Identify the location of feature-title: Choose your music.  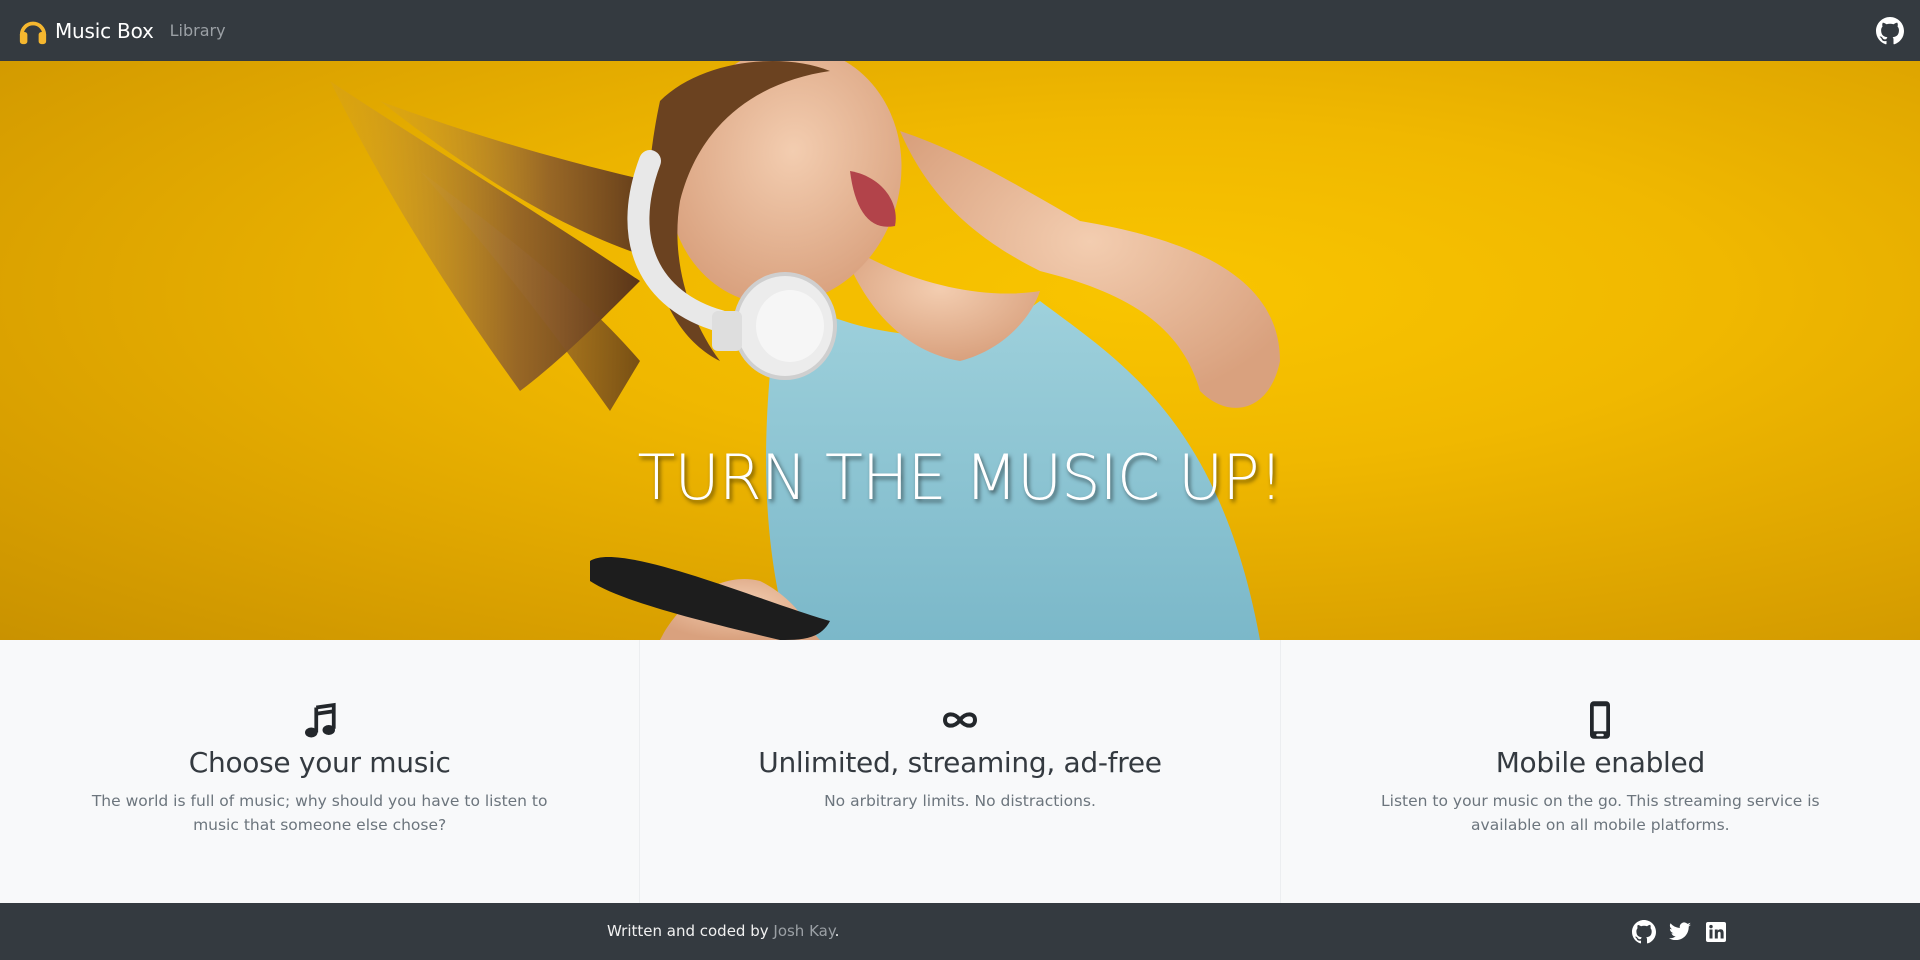
(319, 762).